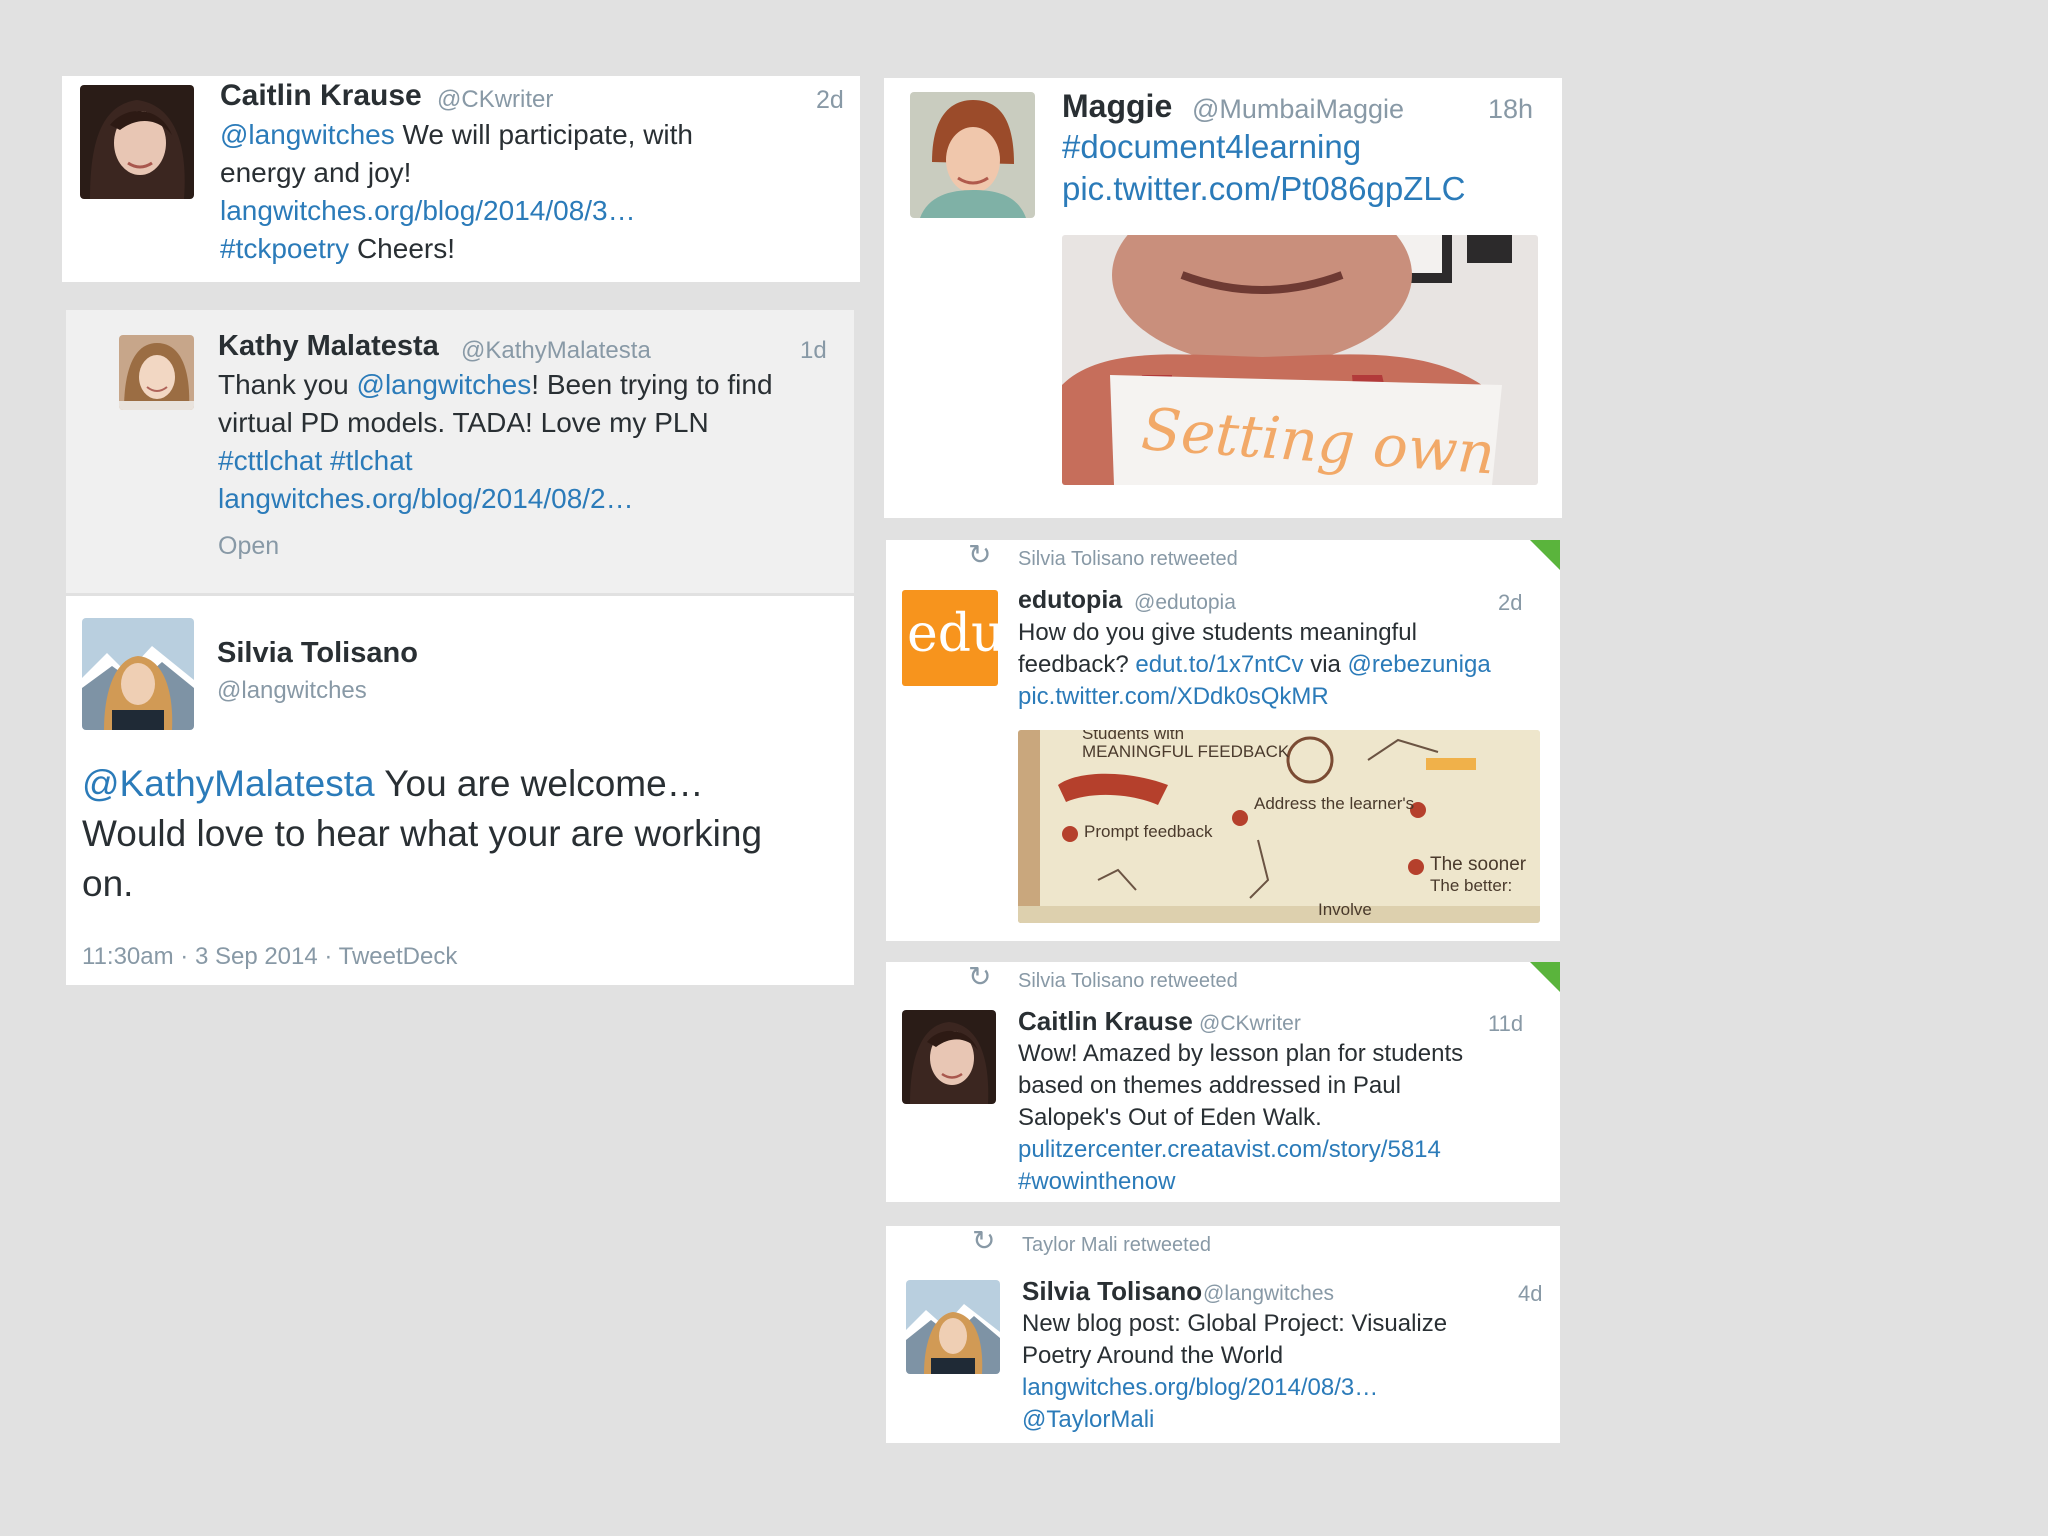 The image size is (2048, 1536). What do you see at coordinates (1510, 109) in the screenshot?
I see `tweet-timestamp: 18h` at bounding box center [1510, 109].